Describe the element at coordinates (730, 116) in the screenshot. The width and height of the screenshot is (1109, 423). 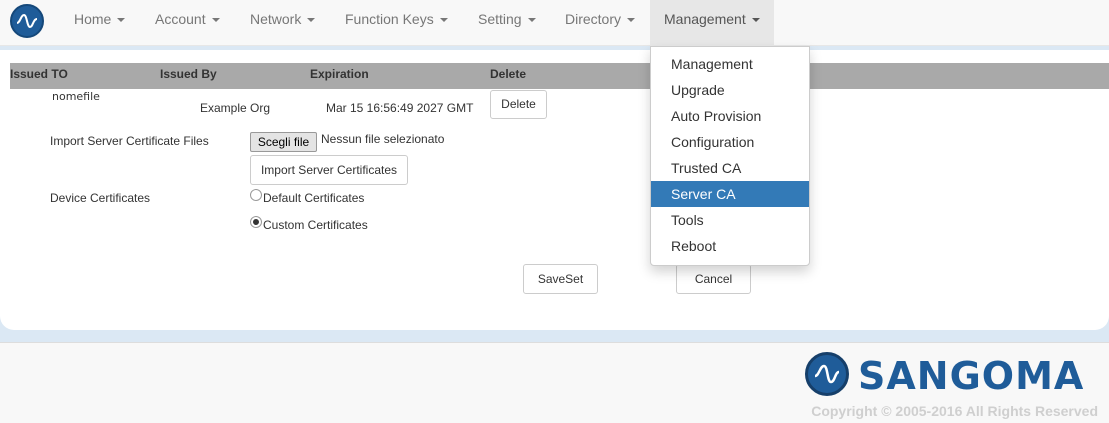
I see `menu-item-auto-provision: Auto Provision` at that location.